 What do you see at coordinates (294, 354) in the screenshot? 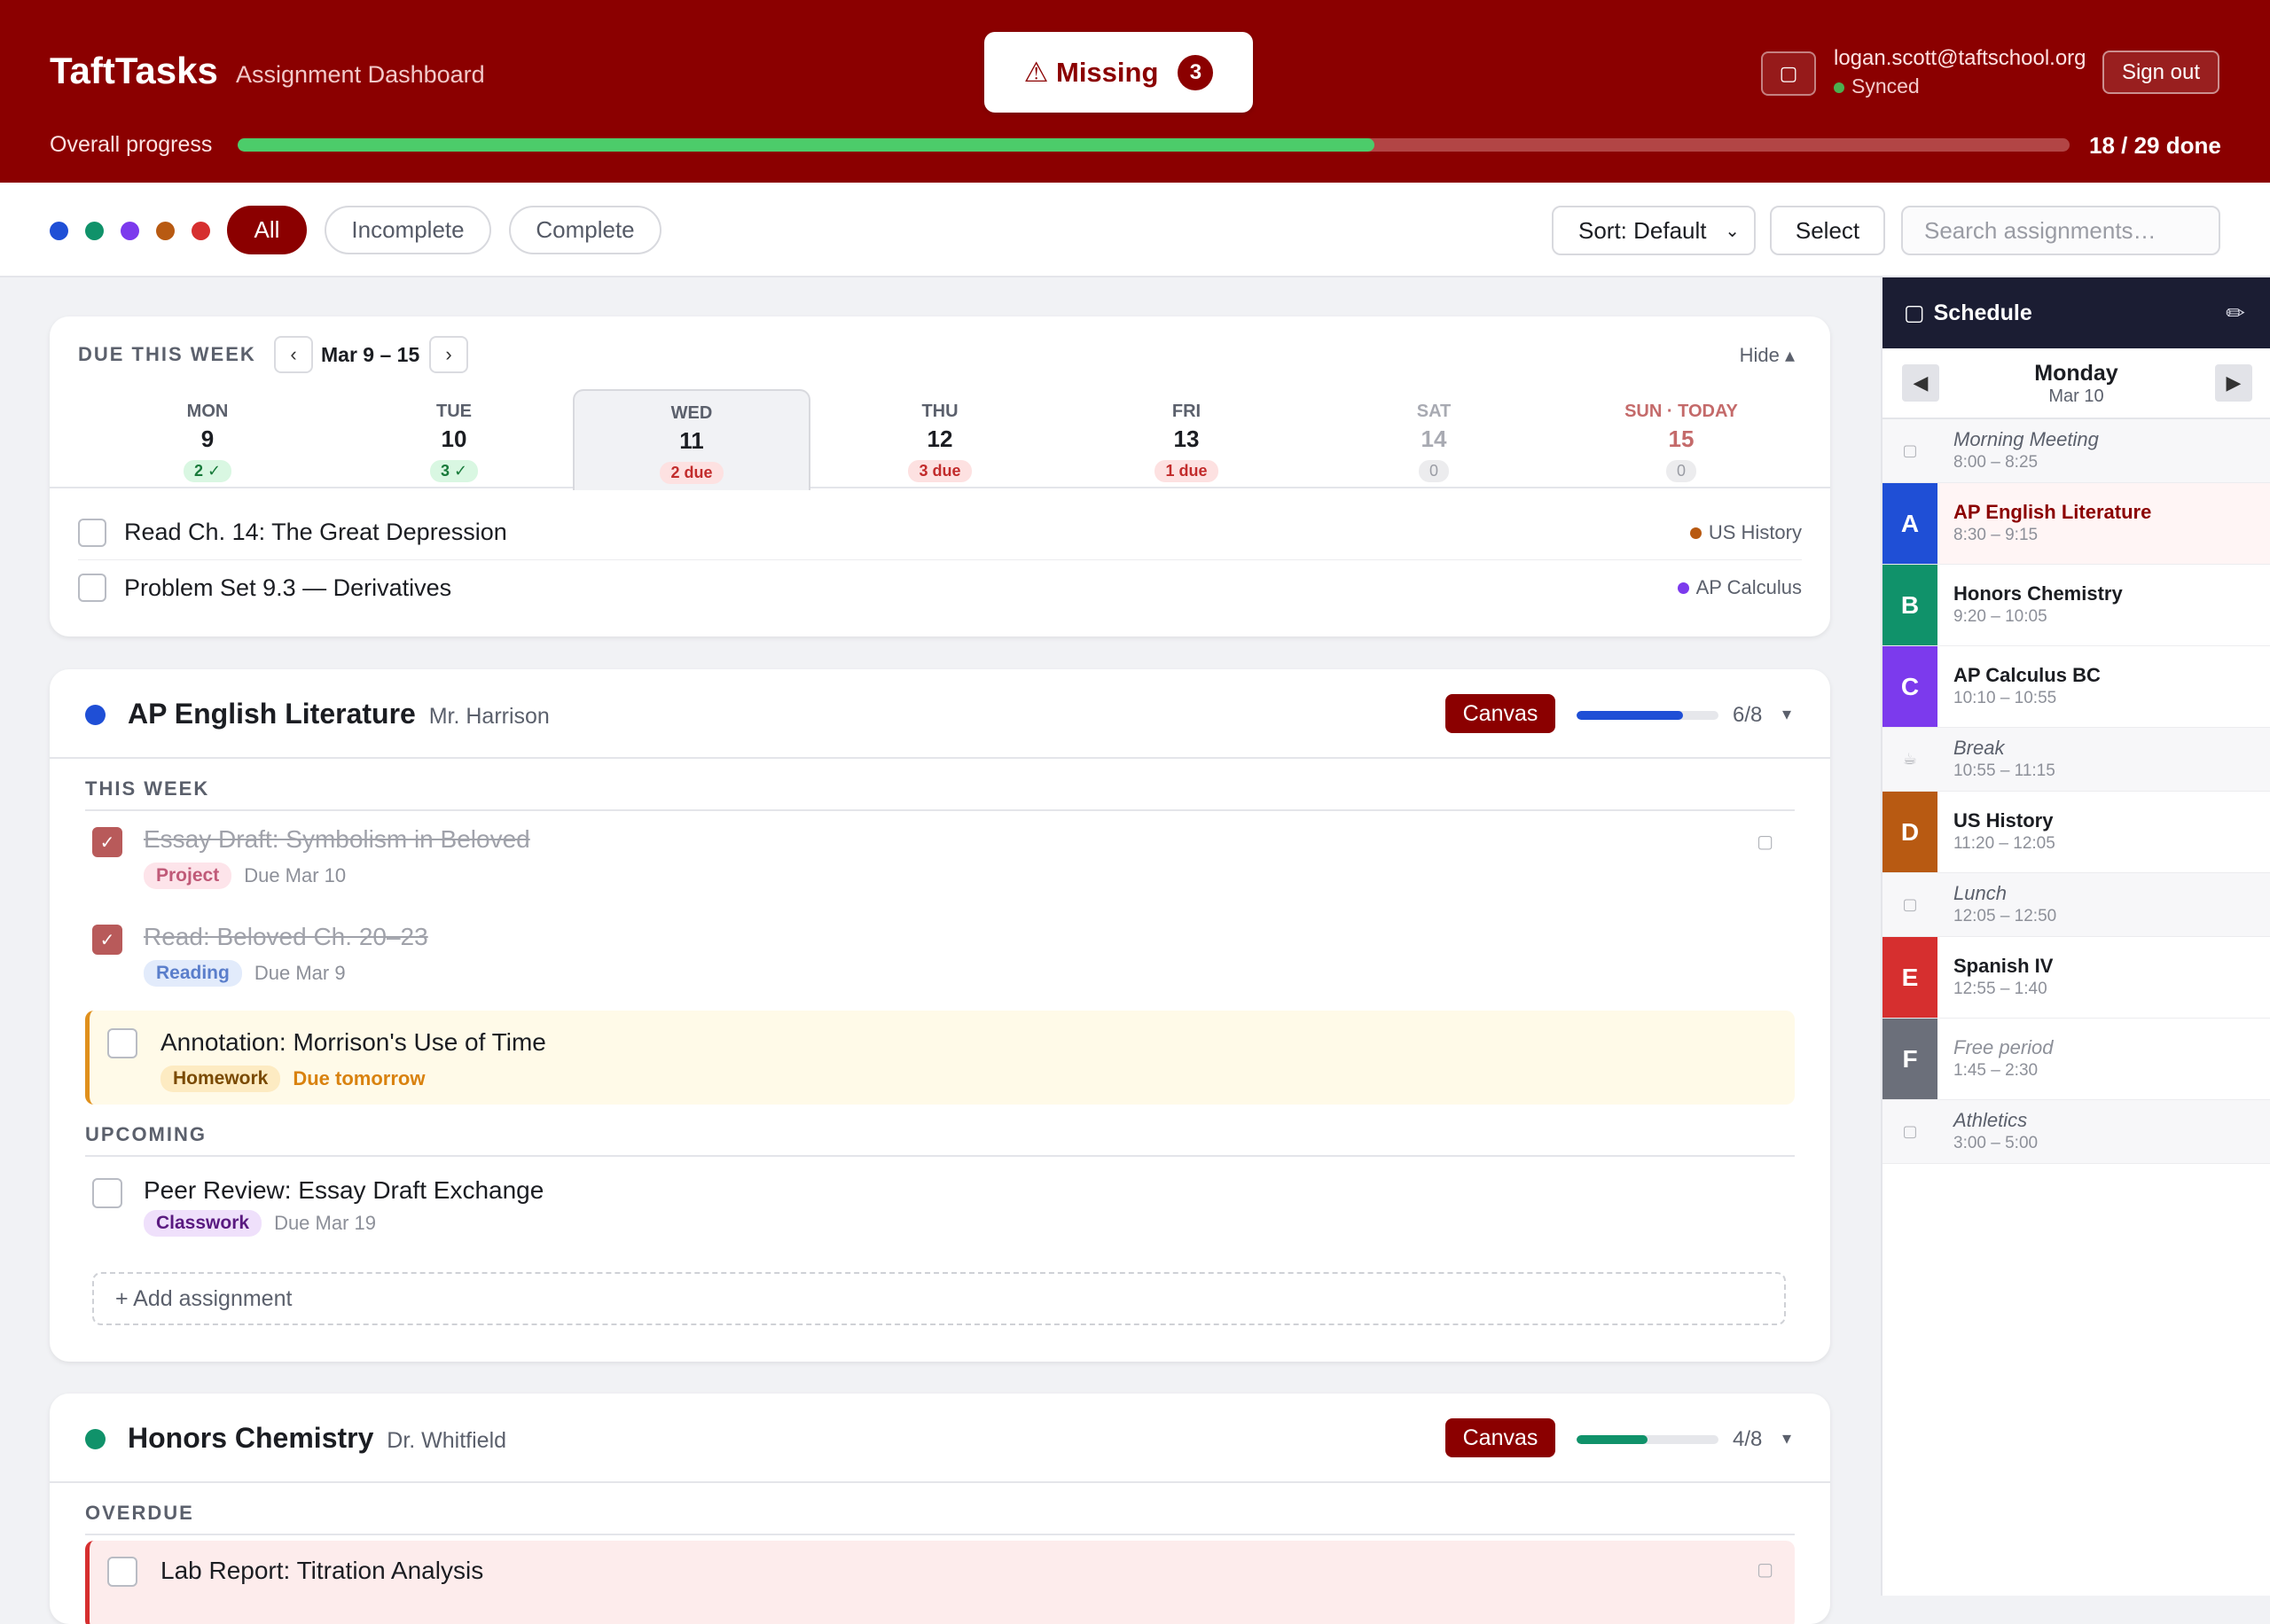
I see `week-prev-button: ‹` at bounding box center [294, 354].